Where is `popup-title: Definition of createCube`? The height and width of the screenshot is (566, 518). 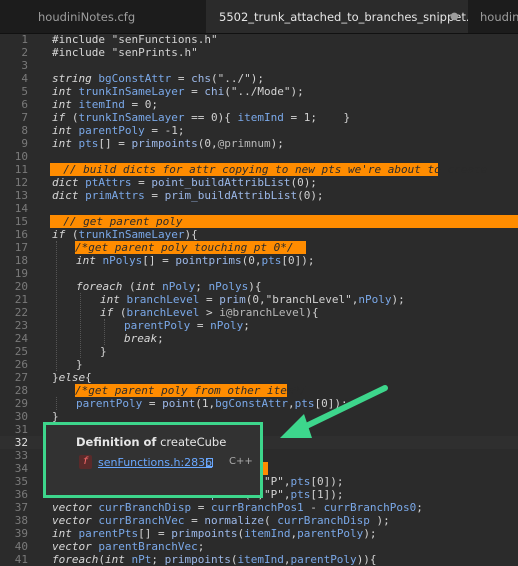
popup-title: Definition of createCube is located at coordinates (151, 442).